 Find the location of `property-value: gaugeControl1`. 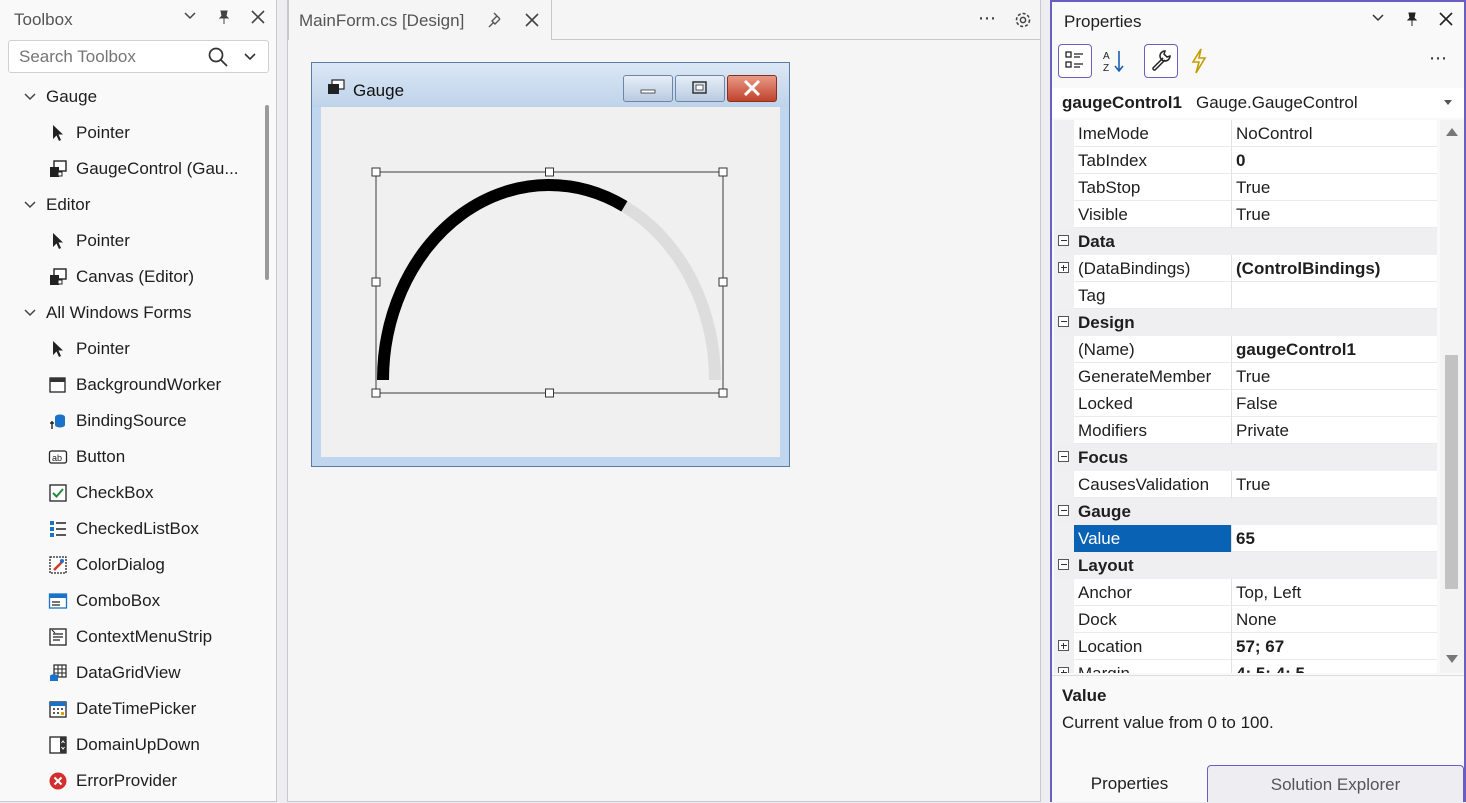

property-value: gaugeControl1 is located at coordinates (1296, 350).